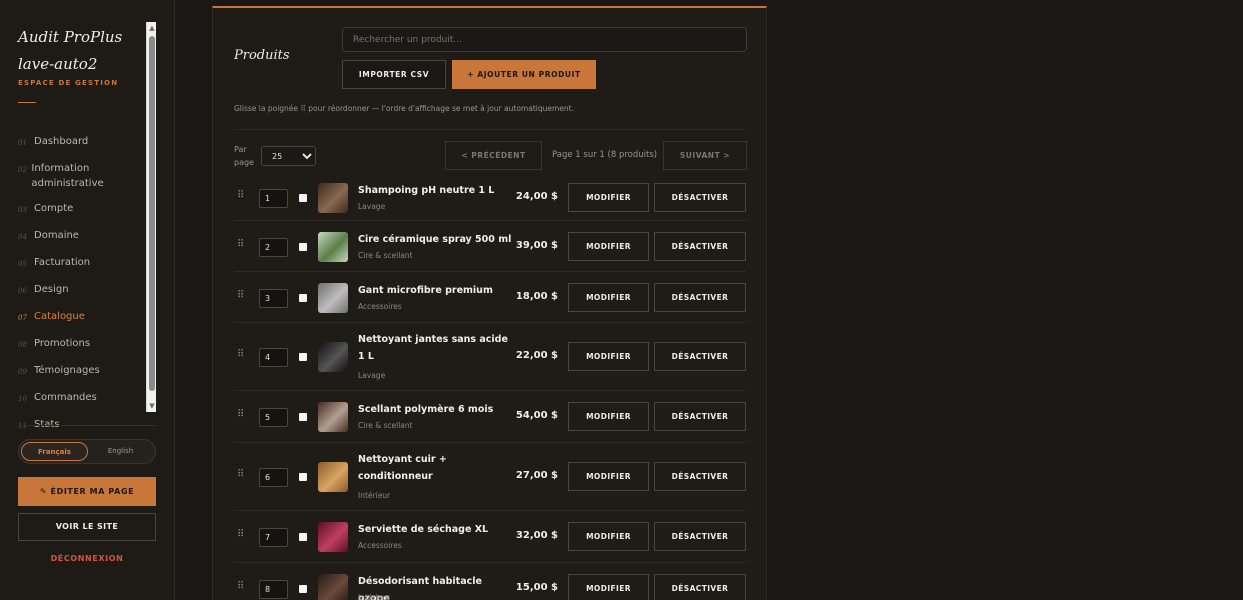 The width and height of the screenshot is (1243, 600). I want to click on product-price: 15,00 $, so click(536, 587).